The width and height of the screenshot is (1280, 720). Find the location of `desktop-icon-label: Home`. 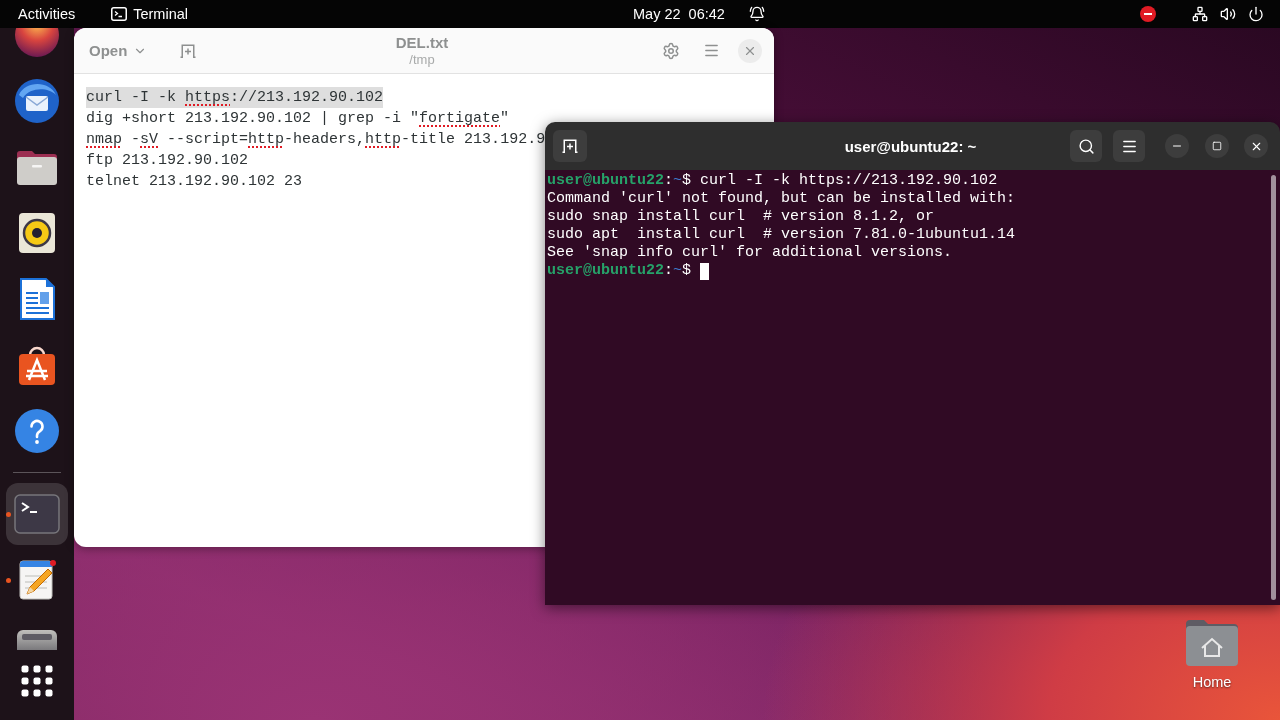

desktop-icon-label: Home is located at coordinates (1212, 682).